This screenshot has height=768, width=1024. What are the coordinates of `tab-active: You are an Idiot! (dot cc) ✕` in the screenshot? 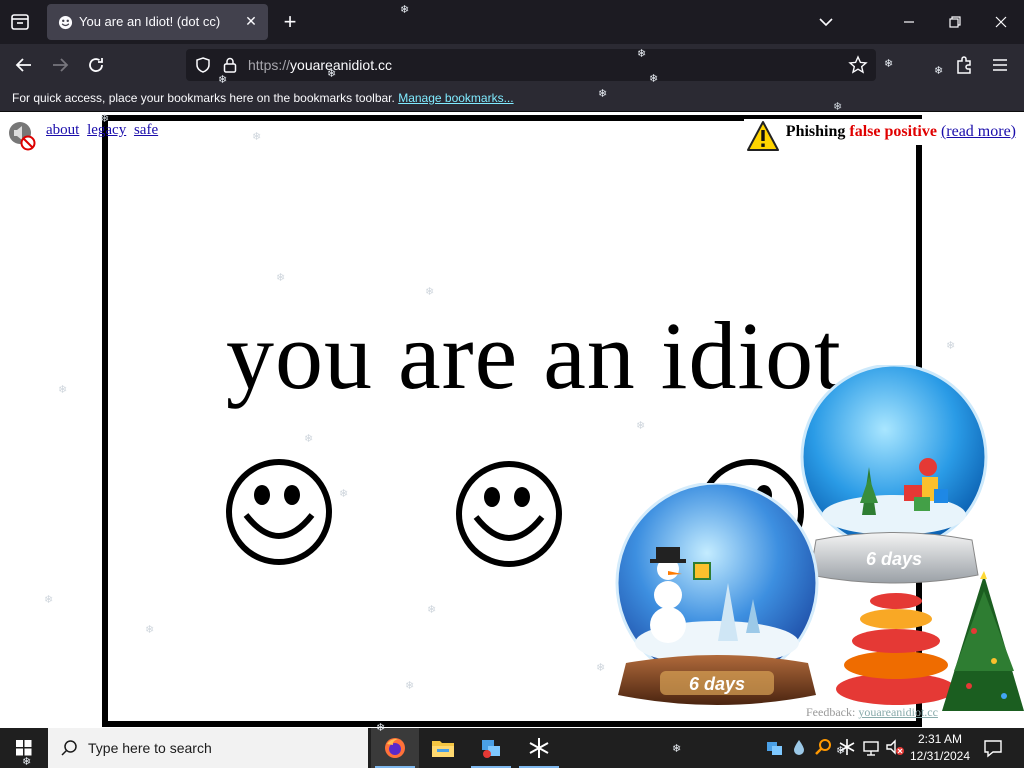 It's located at (157, 22).